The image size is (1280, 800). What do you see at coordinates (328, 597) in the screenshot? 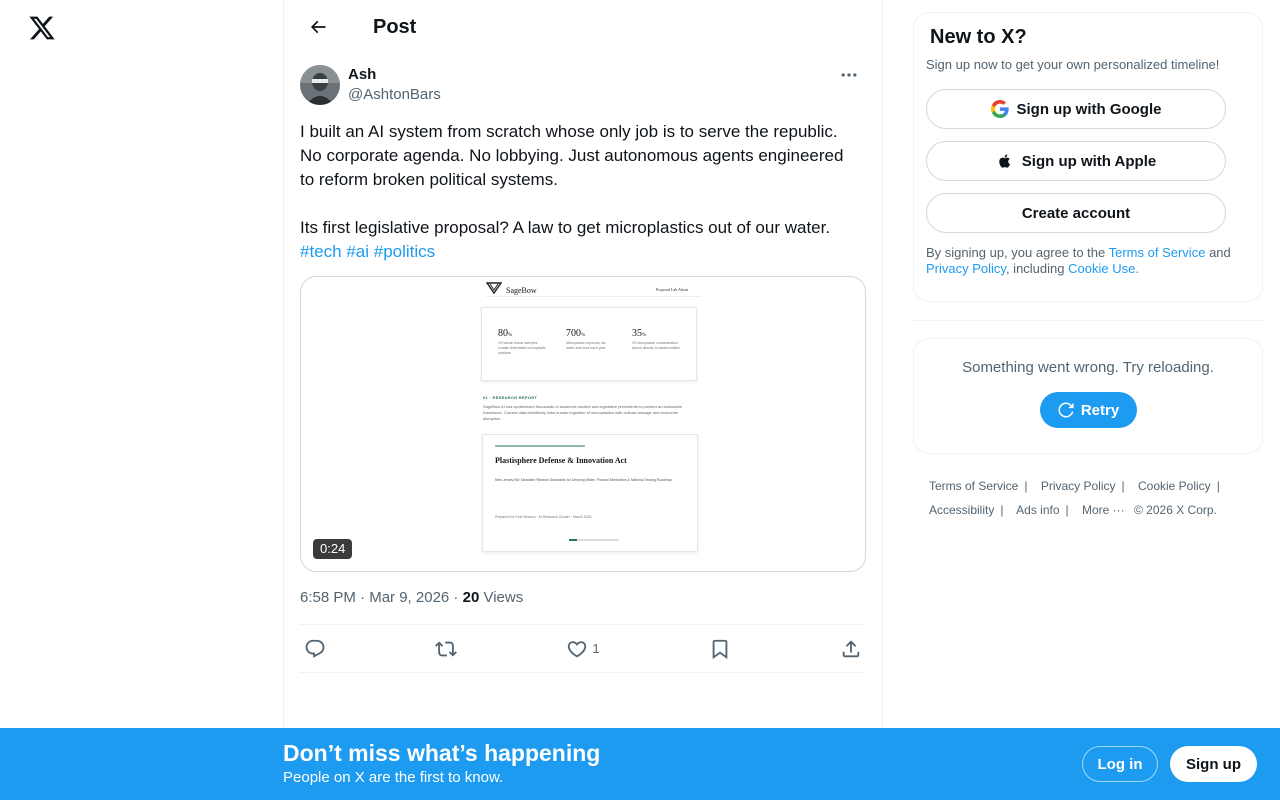
I see `tweet-time: 6:58 PM` at bounding box center [328, 597].